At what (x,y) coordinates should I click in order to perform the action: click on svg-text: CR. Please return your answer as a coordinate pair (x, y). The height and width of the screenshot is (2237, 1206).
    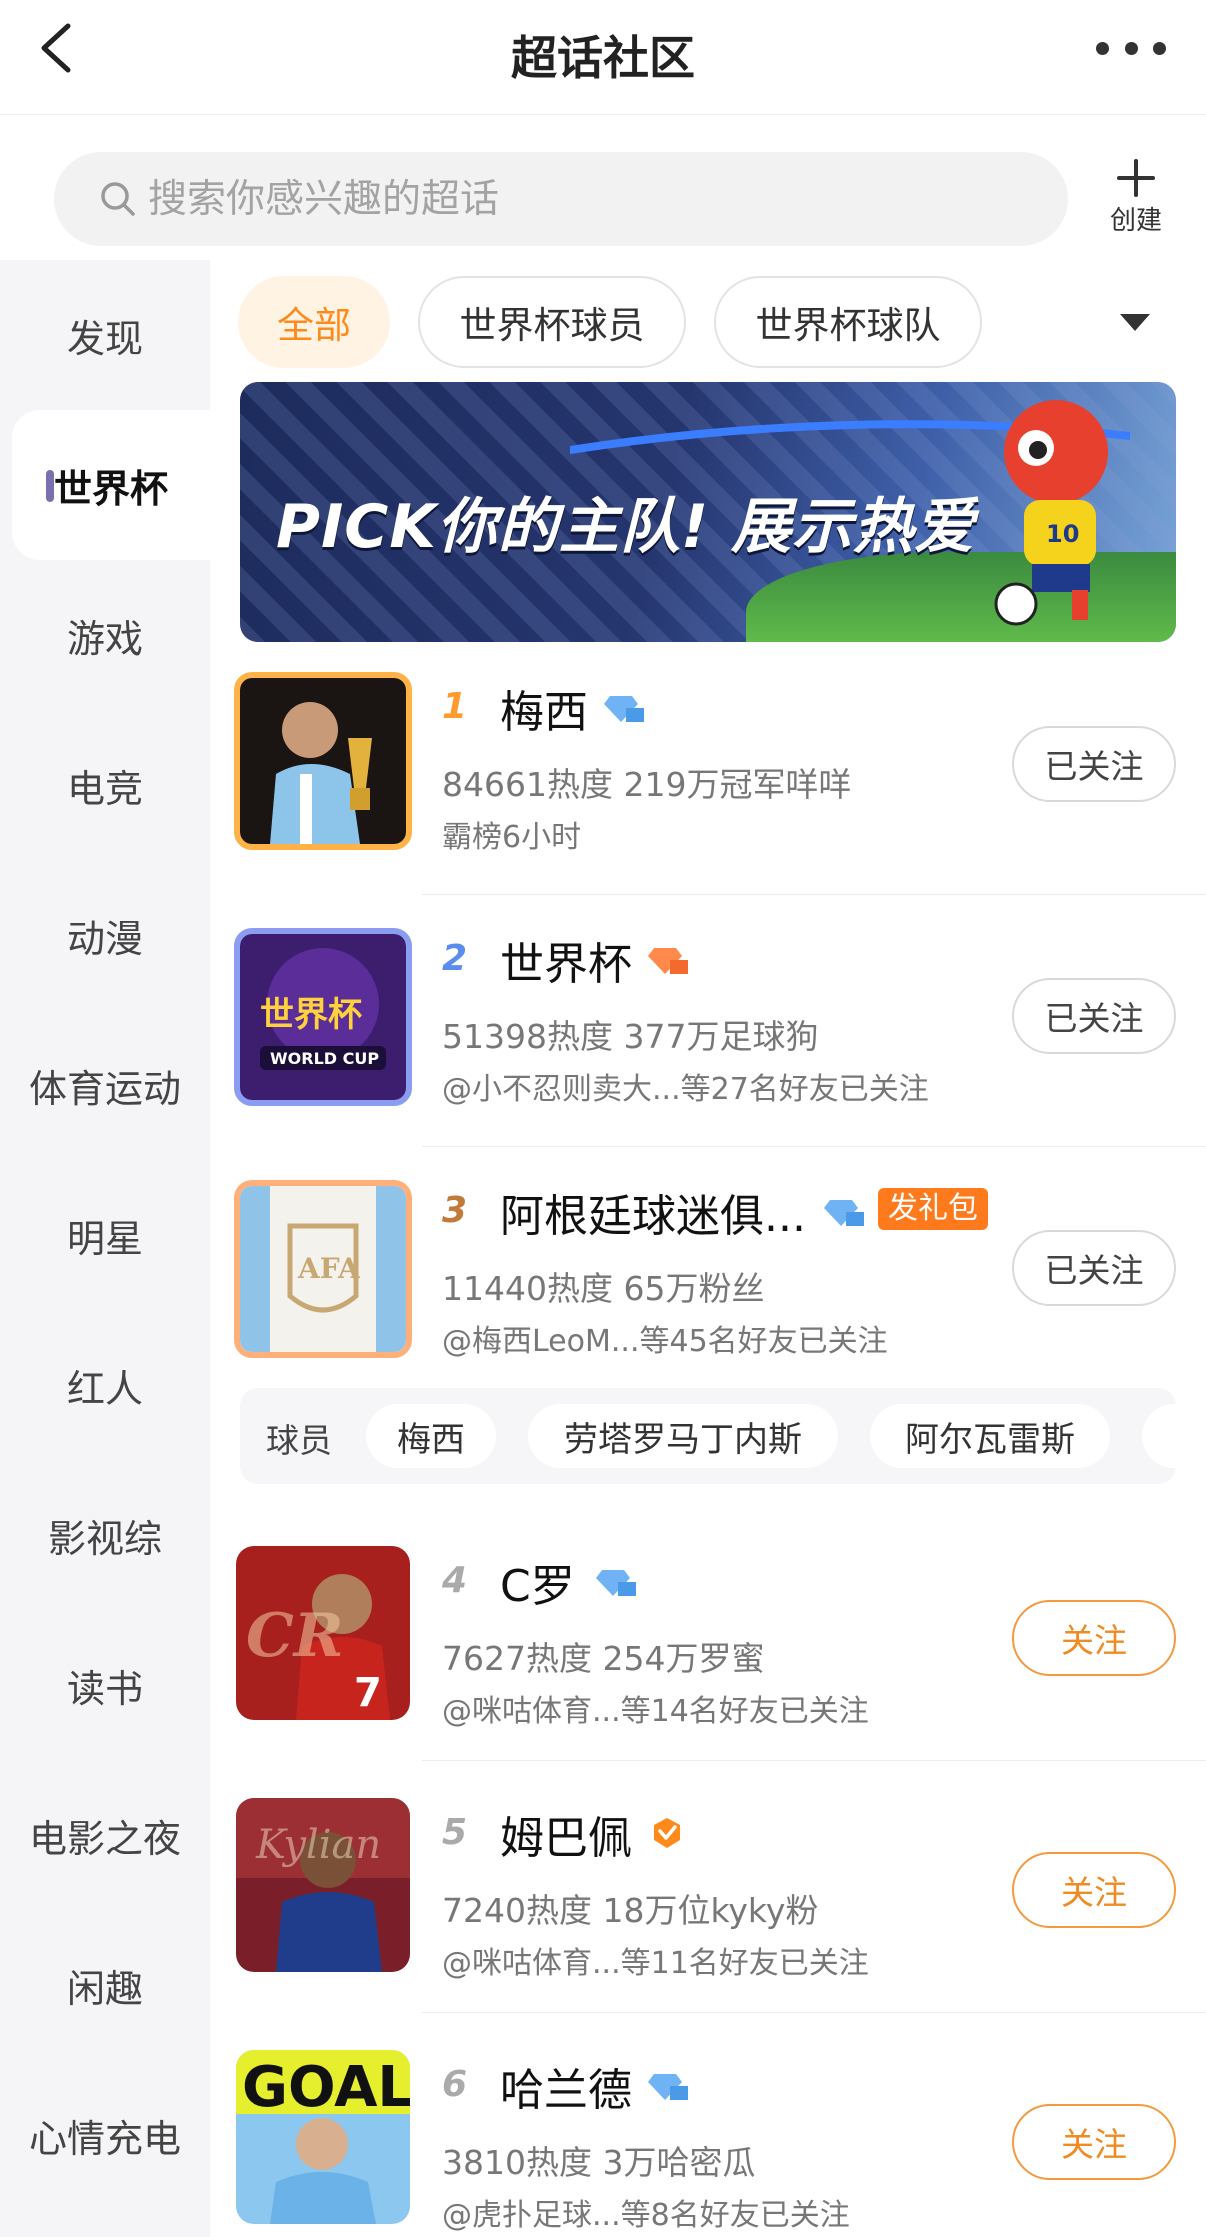
    Looking at the image, I should click on (295, 1636).